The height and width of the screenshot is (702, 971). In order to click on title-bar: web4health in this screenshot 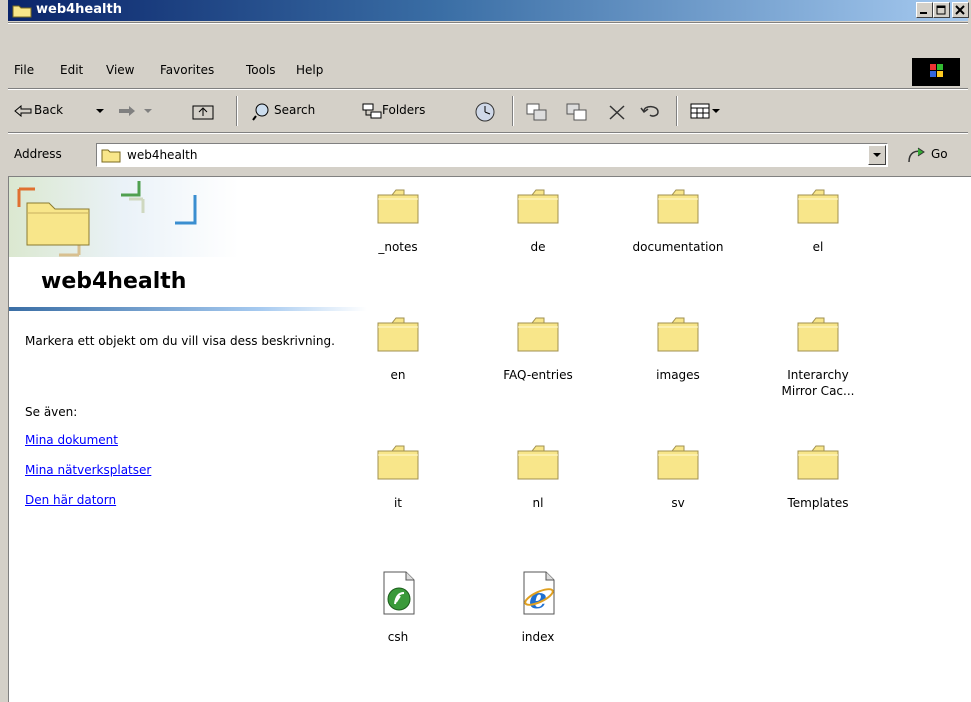, I will do `click(488, 10)`.